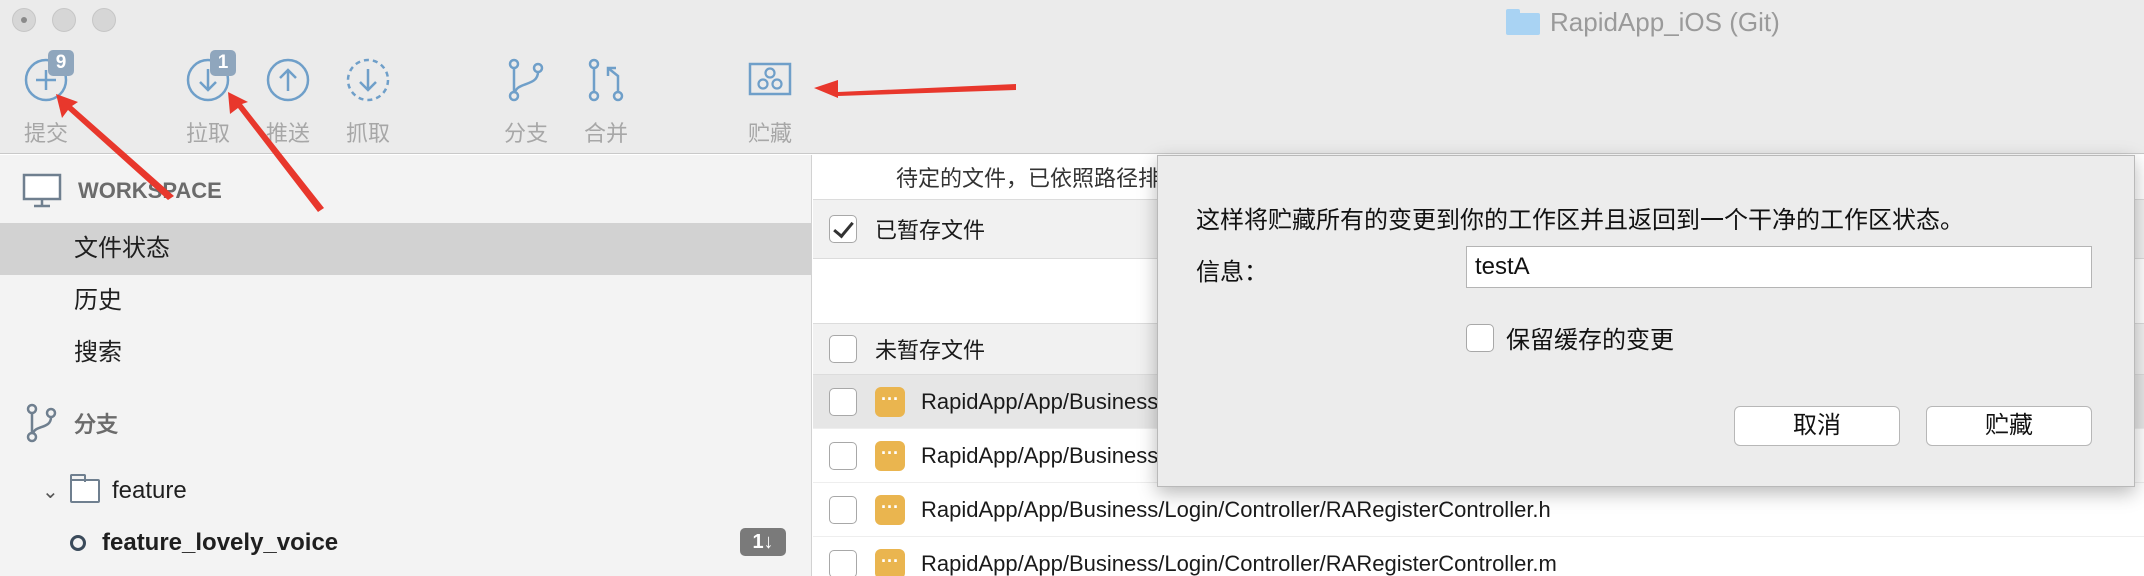  What do you see at coordinates (288, 80) in the screenshot?
I see `arrow-up-circle-icon` at bounding box center [288, 80].